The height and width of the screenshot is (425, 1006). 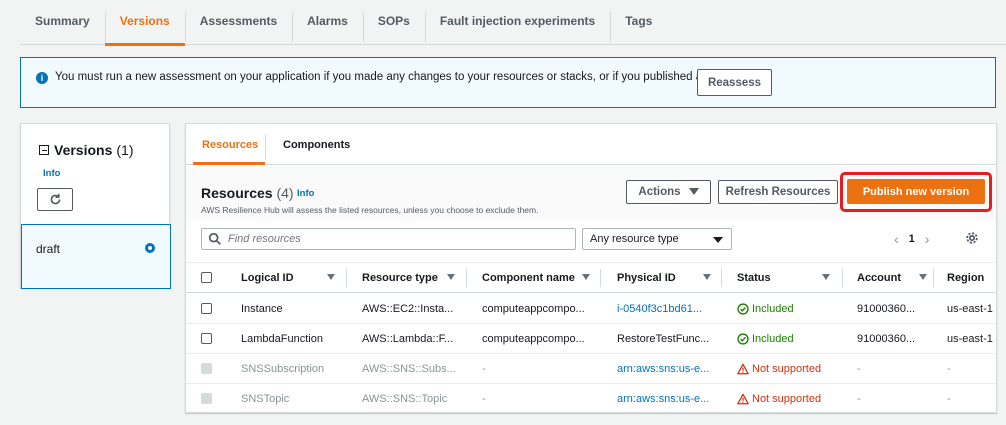 I want to click on versions-info-link: Info, so click(x=51, y=173).